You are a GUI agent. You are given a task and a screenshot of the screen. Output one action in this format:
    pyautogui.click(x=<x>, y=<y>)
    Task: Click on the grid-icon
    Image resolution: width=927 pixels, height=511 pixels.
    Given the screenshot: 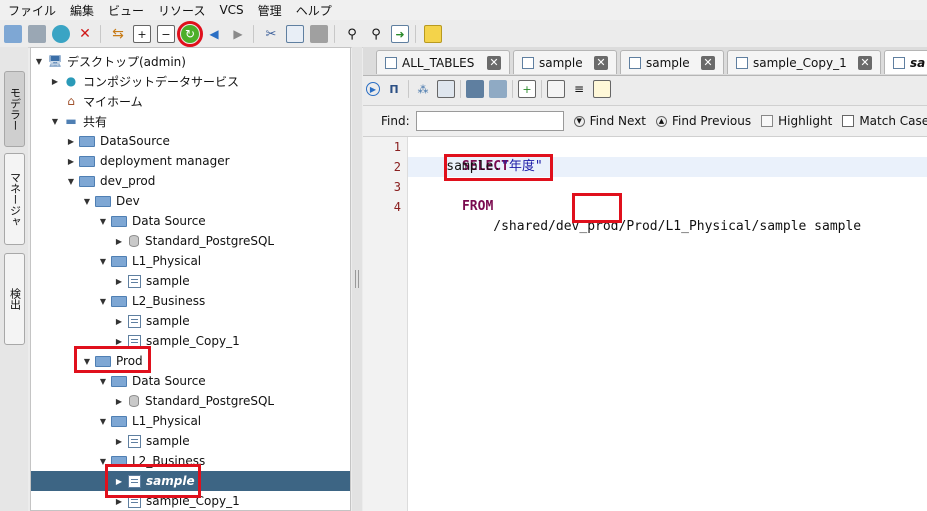 What is the action you would take?
    pyautogui.click(x=446, y=89)
    